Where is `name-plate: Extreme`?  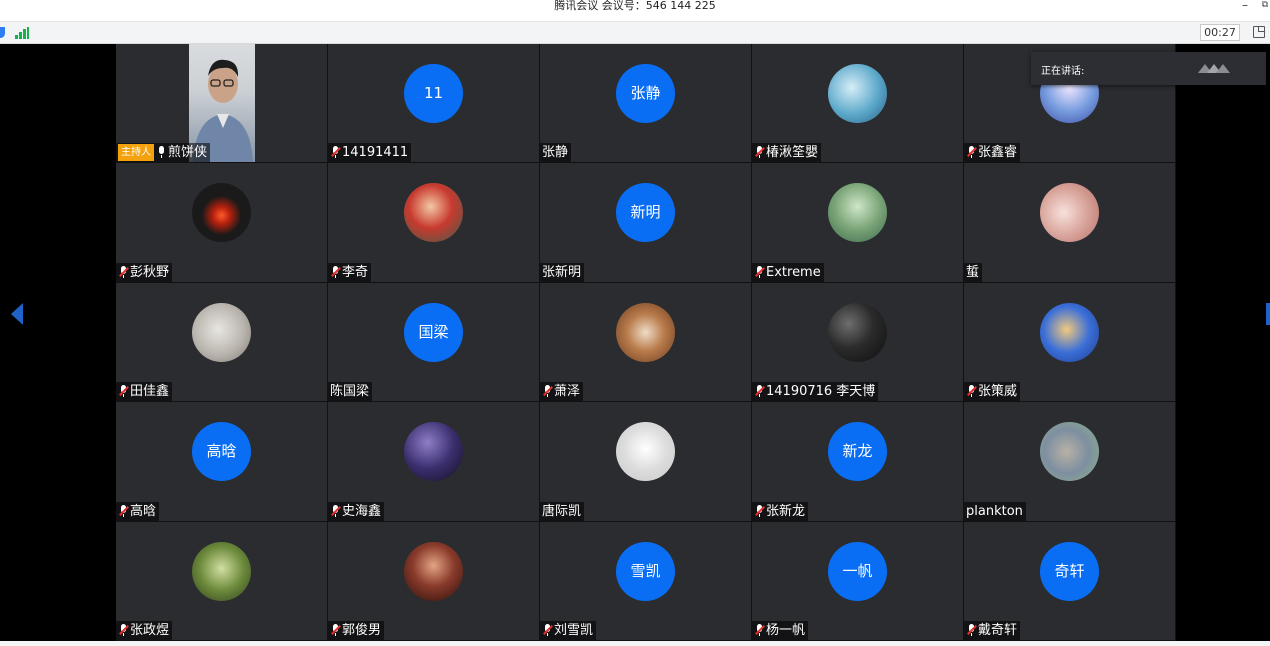 name-plate: Extreme is located at coordinates (788, 272).